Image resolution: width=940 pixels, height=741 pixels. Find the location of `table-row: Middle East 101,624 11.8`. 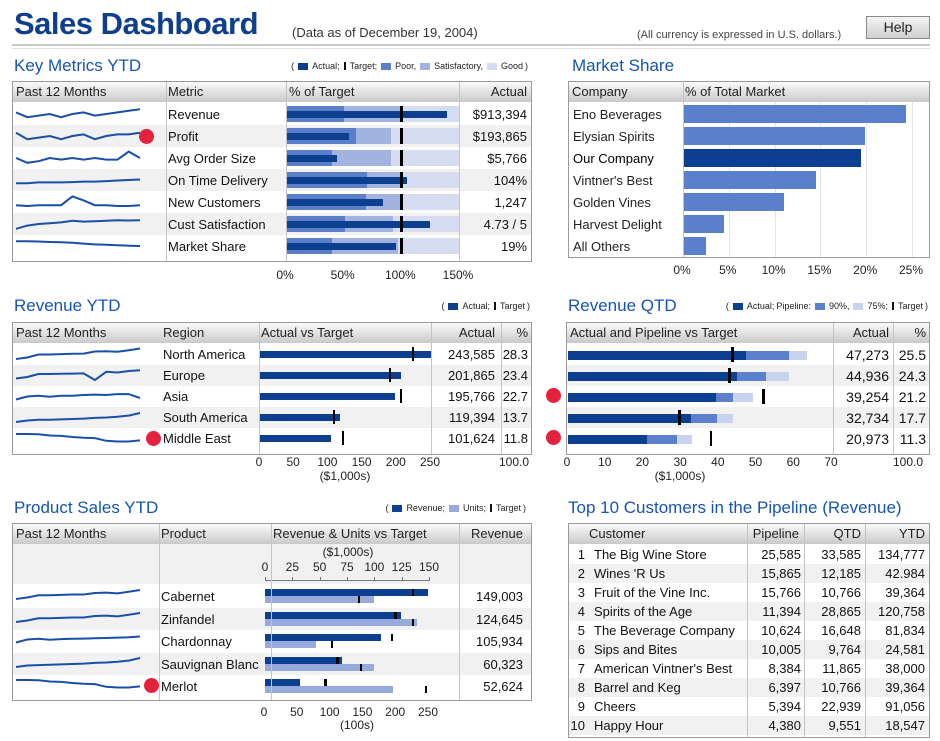

table-row: Middle East 101,624 11.8 is located at coordinates (272, 438).